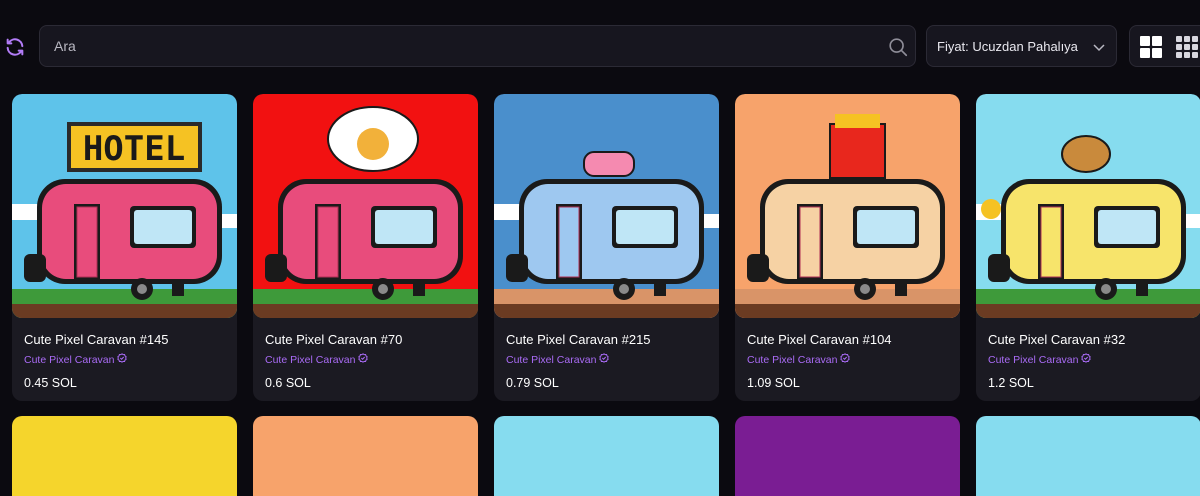 This screenshot has height=496, width=1200. What do you see at coordinates (464, 46) in the screenshot?
I see `search-input` at bounding box center [464, 46].